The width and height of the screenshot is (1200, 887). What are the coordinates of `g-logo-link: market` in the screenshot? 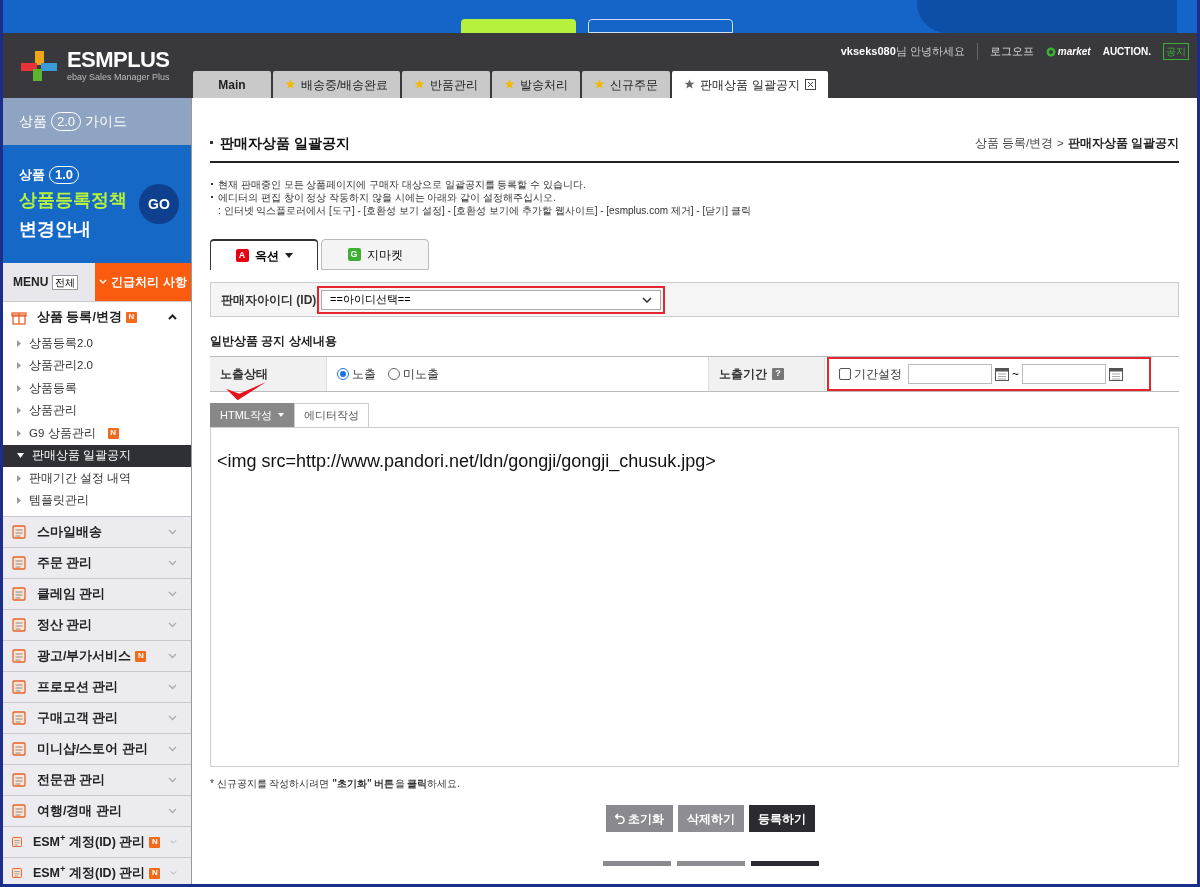 It's located at (1068, 51).